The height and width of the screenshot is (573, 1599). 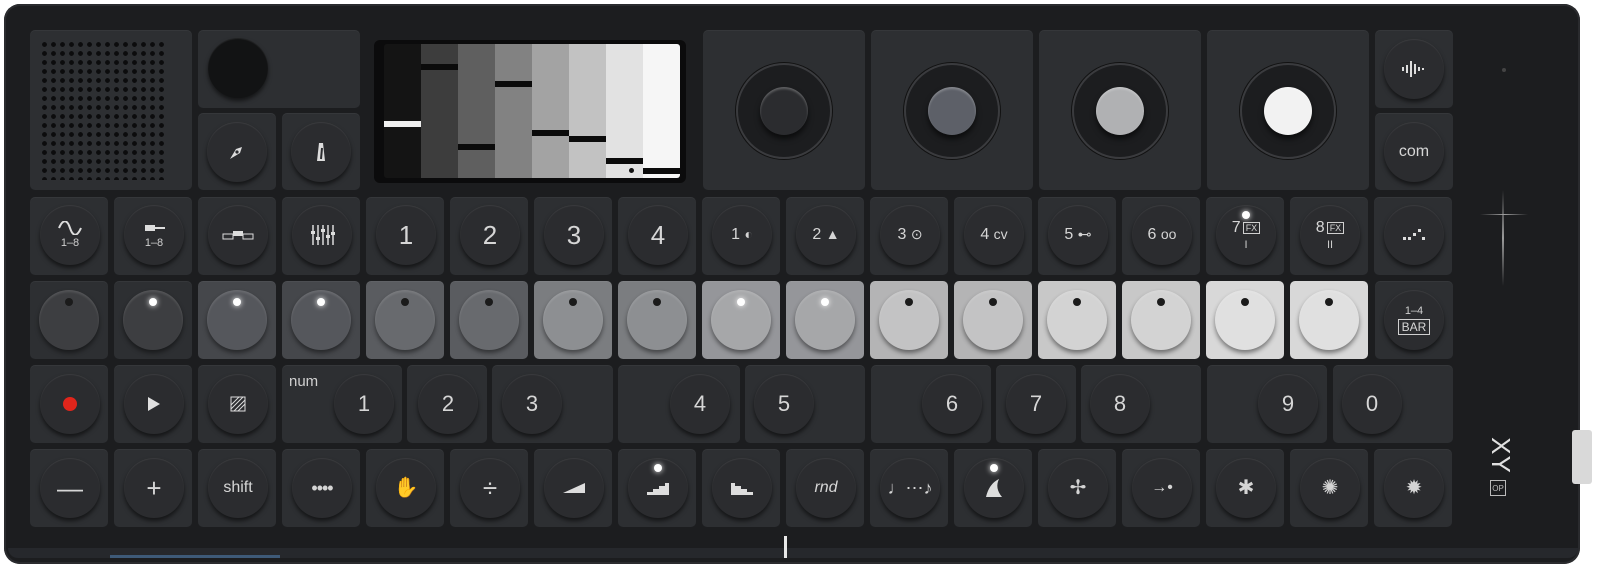 What do you see at coordinates (1036, 404) in the screenshot?
I see `num-7-button: 7` at bounding box center [1036, 404].